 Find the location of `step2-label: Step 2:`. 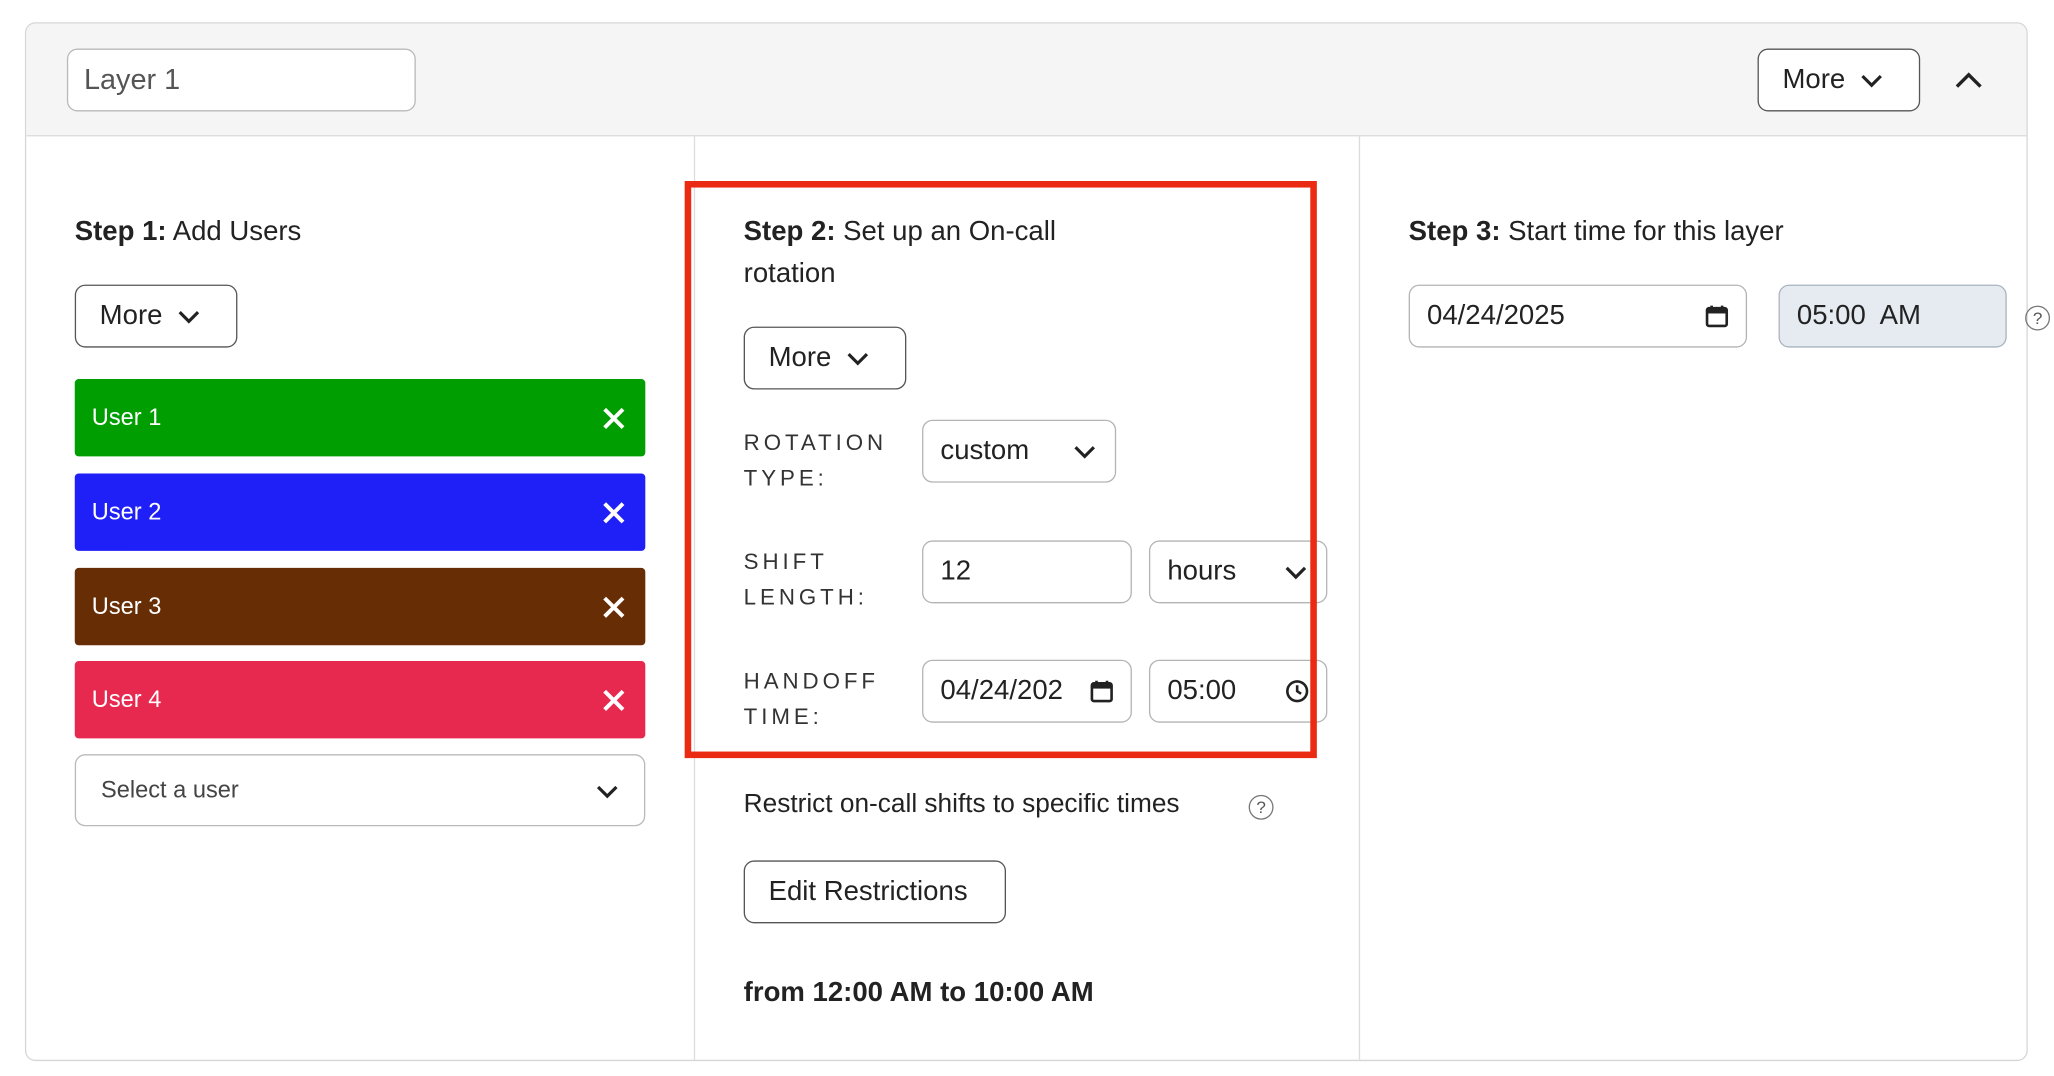

step2-label: Step 2: is located at coordinates (789, 231).